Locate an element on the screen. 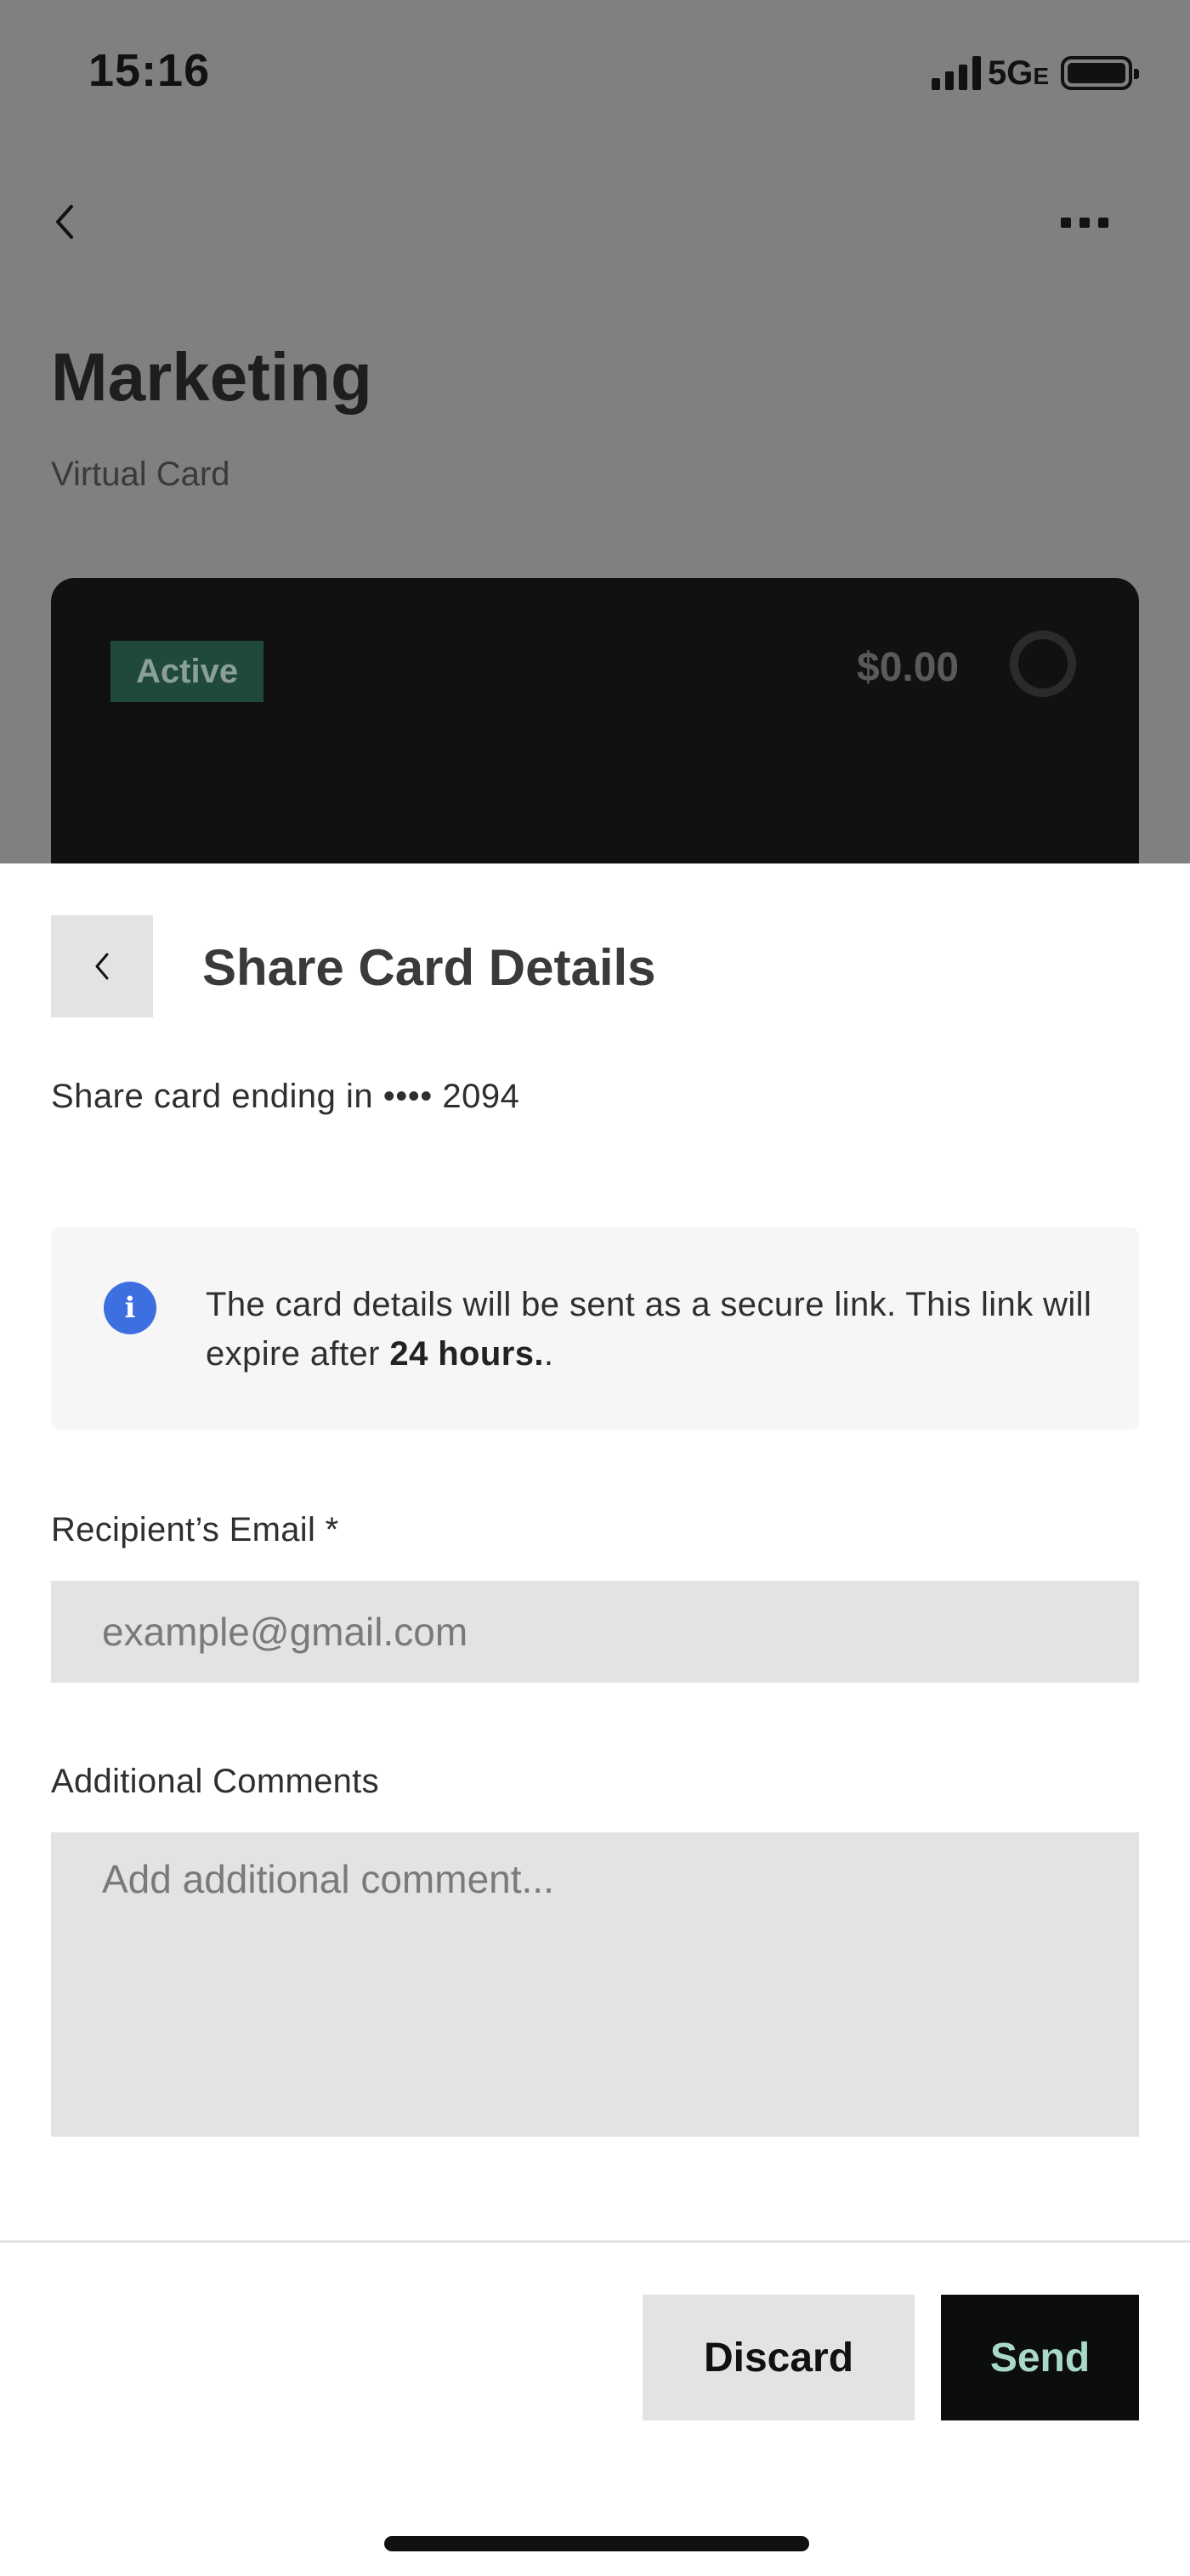 The height and width of the screenshot is (2576, 1190). sheet-title: Share Card Details is located at coordinates (429, 967).